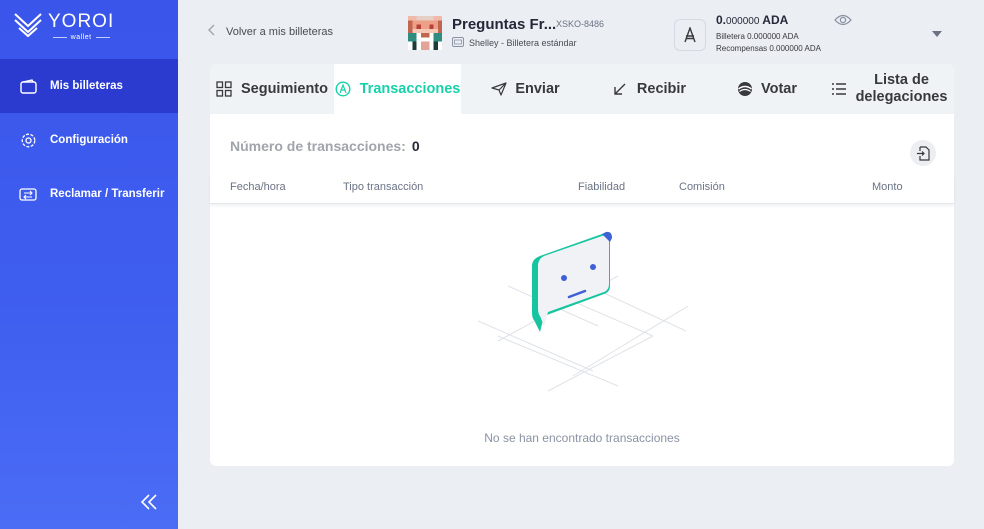 The width and height of the screenshot is (984, 529). I want to click on column-reliability: Fiabilidad, so click(602, 187).